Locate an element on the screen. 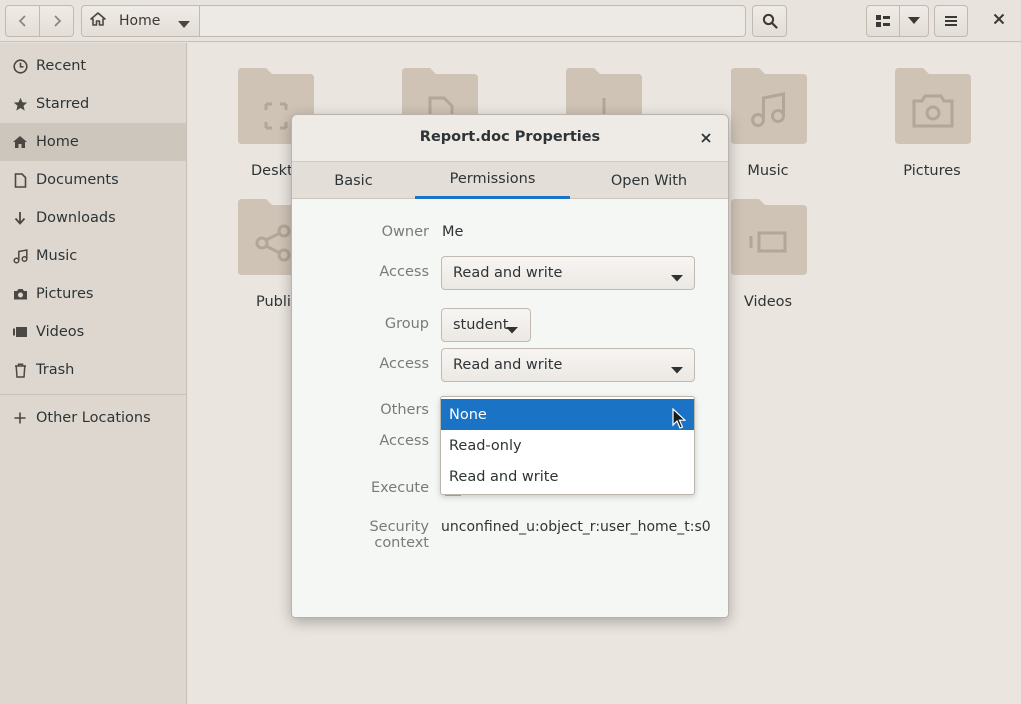 The image size is (1021, 704). forward-button is located at coordinates (56, 21).